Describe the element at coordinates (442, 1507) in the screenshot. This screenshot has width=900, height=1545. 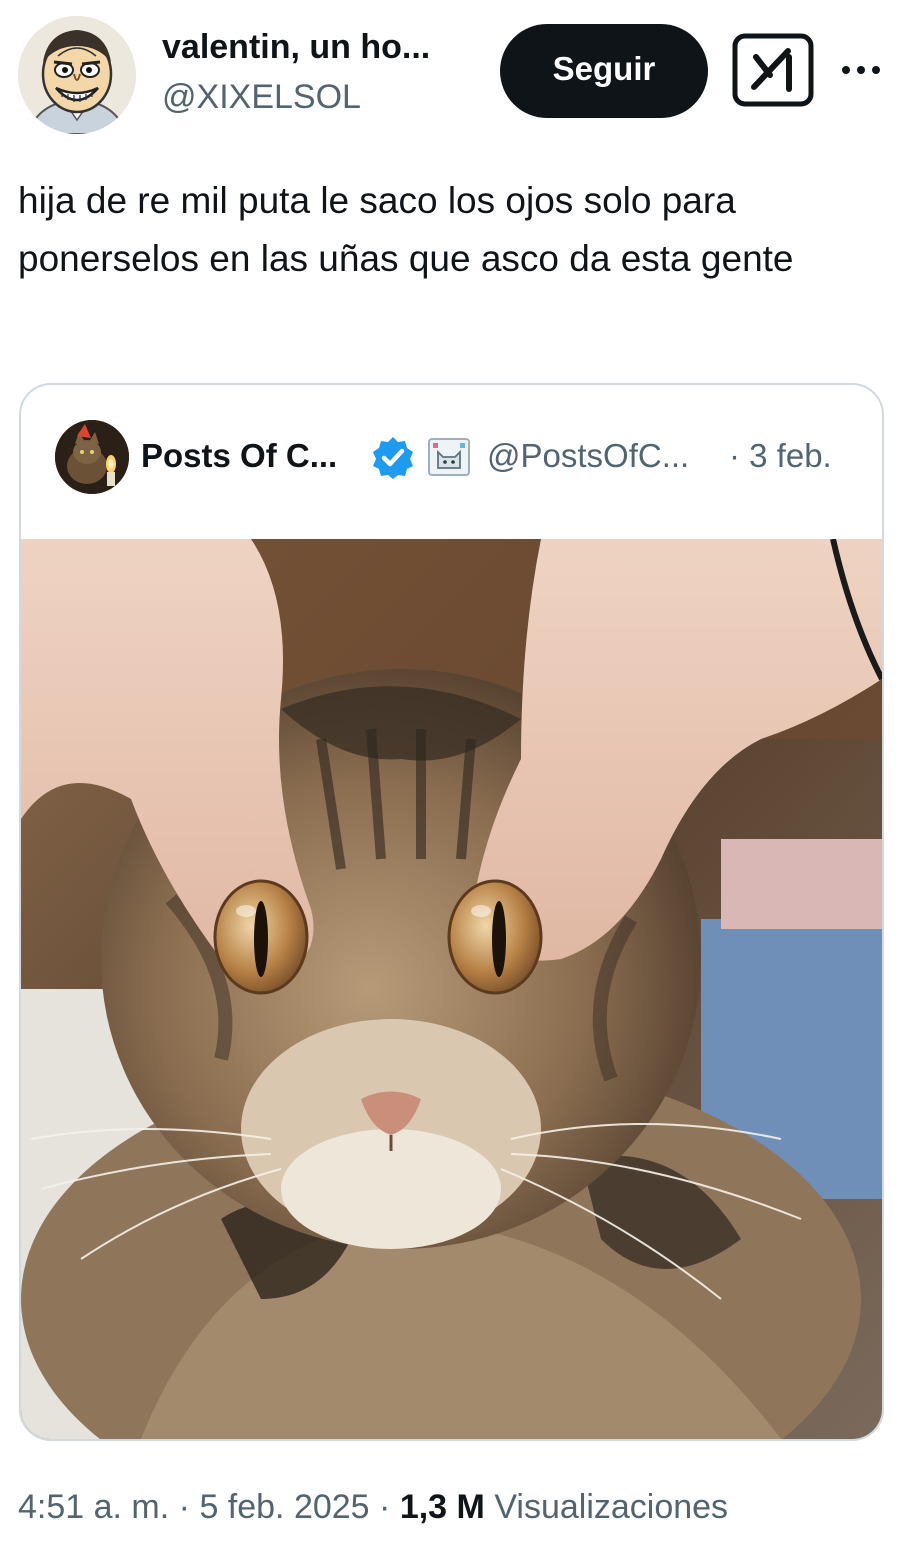
I see `views-count: 1,3 M` at that location.